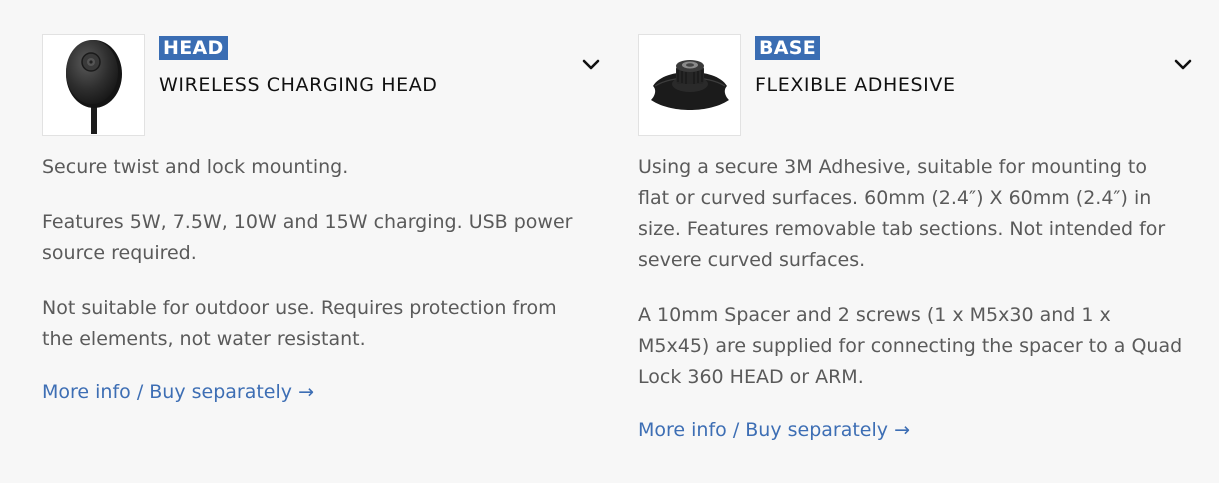 The width and height of the screenshot is (1219, 483). I want to click on wireless-charger-icon, so click(93, 87).